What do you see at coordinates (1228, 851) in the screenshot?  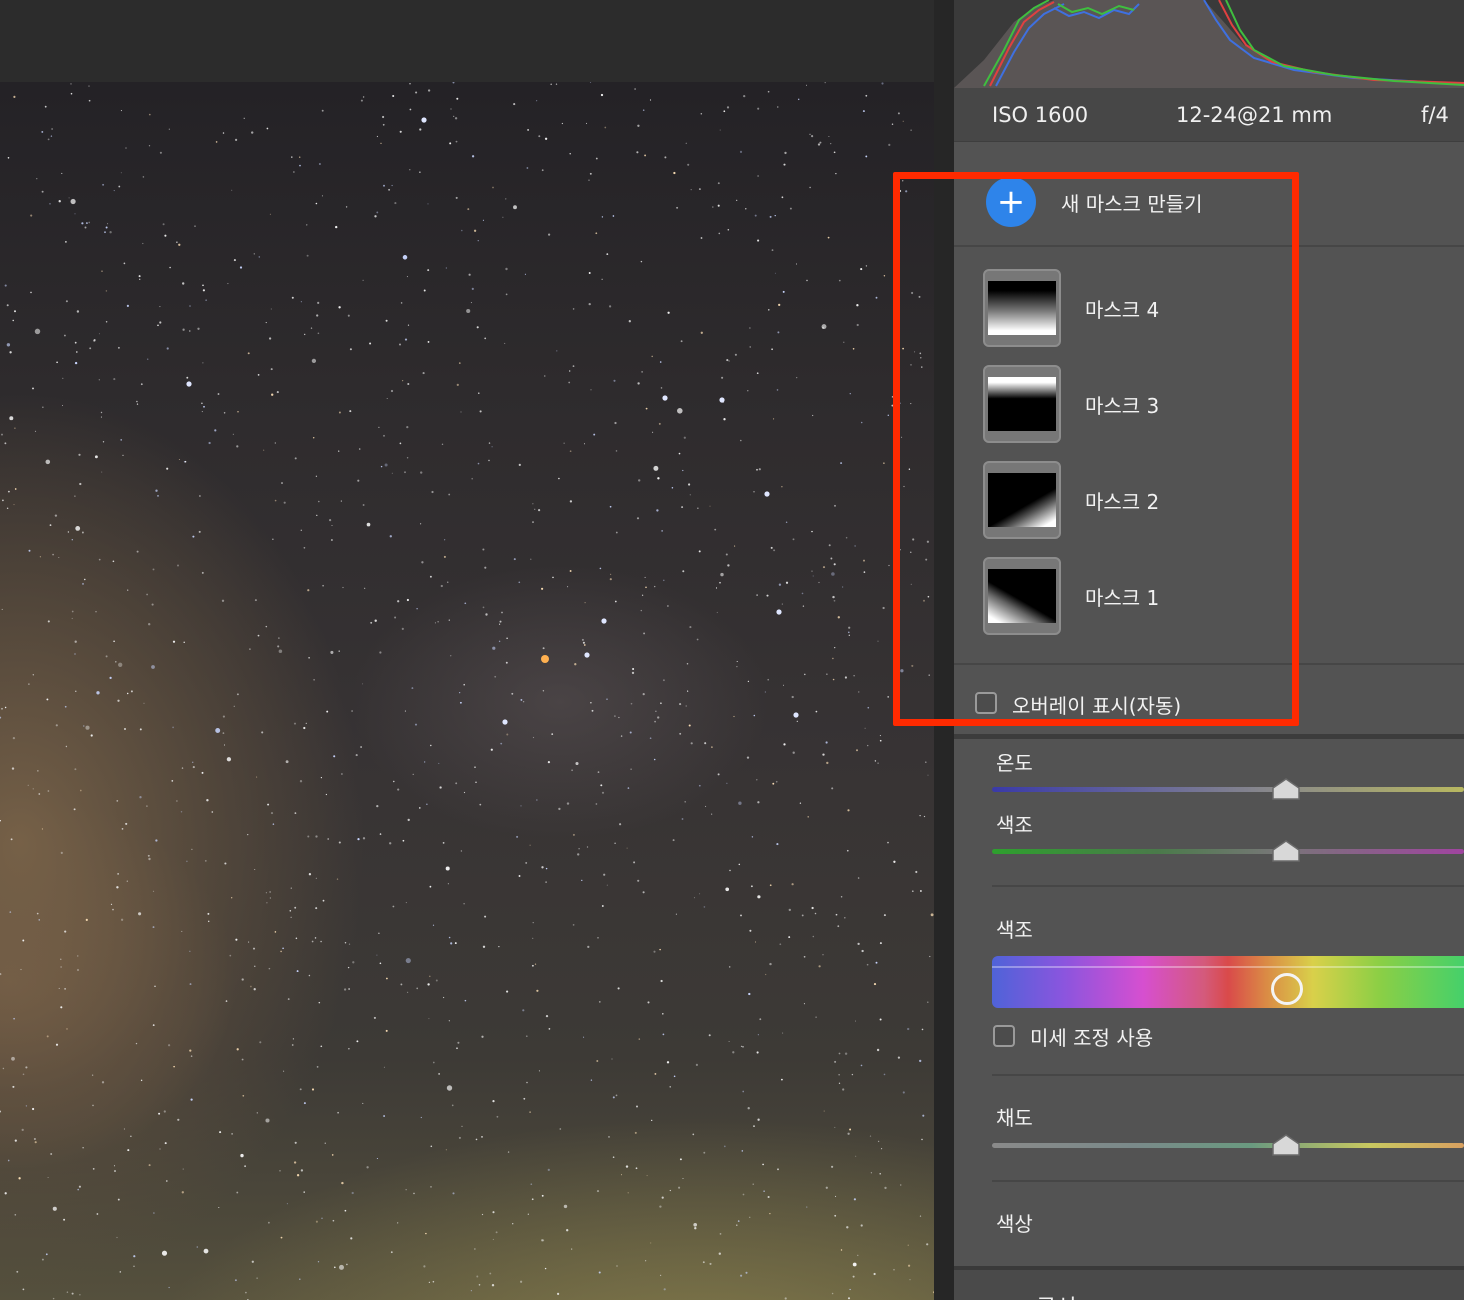 I see `tint-slider-track` at bounding box center [1228, 851].